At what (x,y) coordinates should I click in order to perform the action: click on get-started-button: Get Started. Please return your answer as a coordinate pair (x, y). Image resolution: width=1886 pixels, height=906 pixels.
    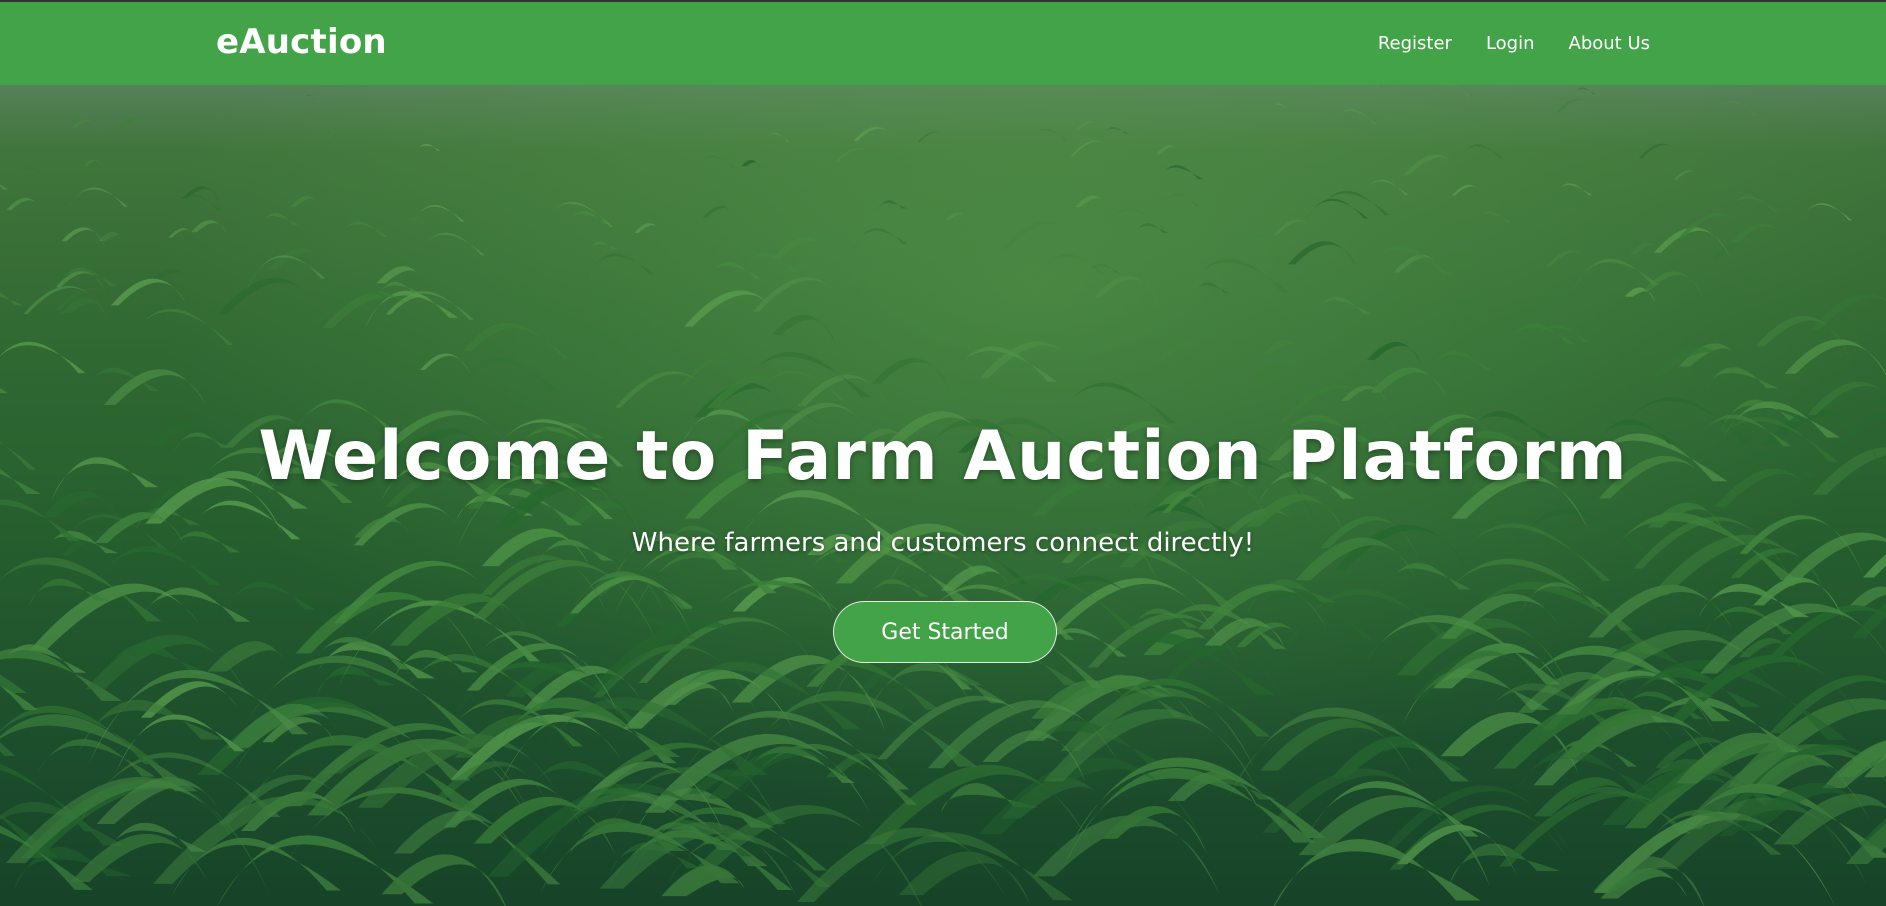
    Looking at the image, I should click on (945, 632).